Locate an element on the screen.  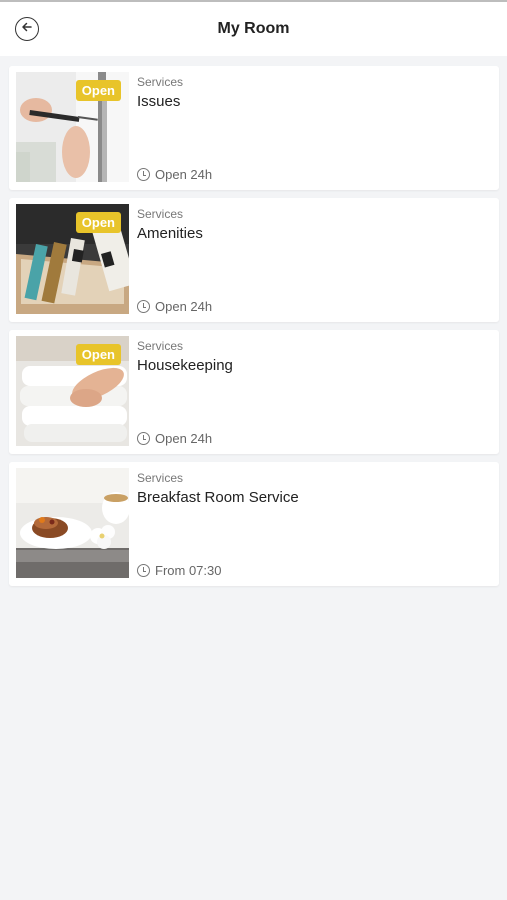
back-arrow-icon is located at coordinates (27, 29).